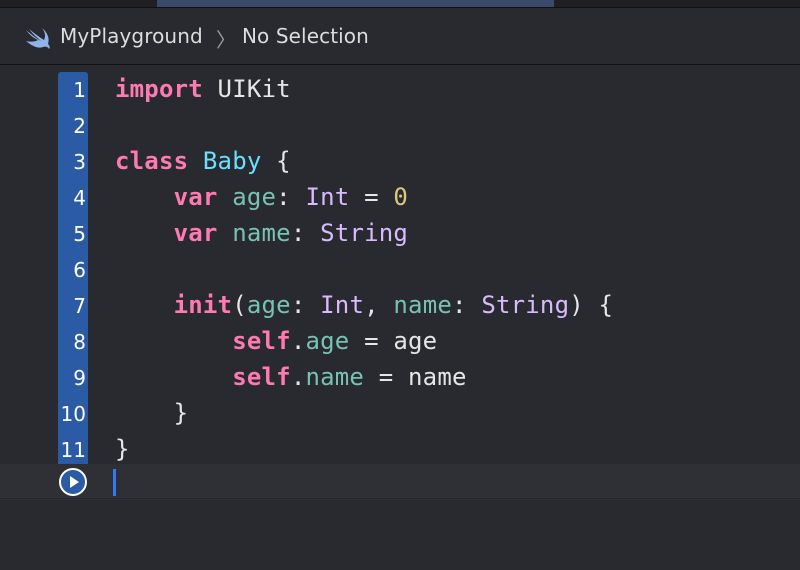 This screenshot has width=800, height=570. I want to click on line-number: 5, so click(72, 234).